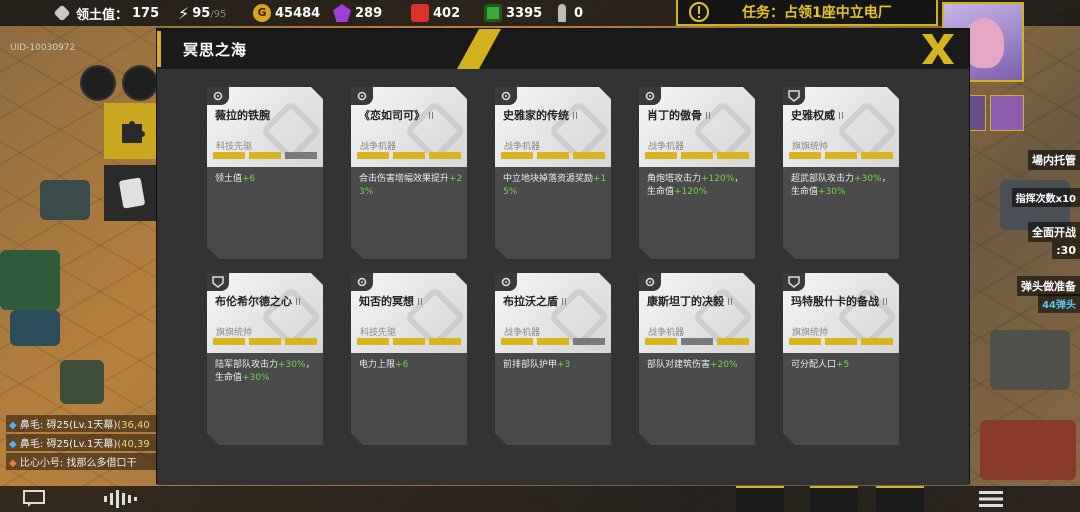 Image resolution: width=1080 pixels, height=512 pixels. What do you see at coordinates (215, 49) in the screenshot?
I see `modal-title: 冥思之海` at bounding box center [215, 49].